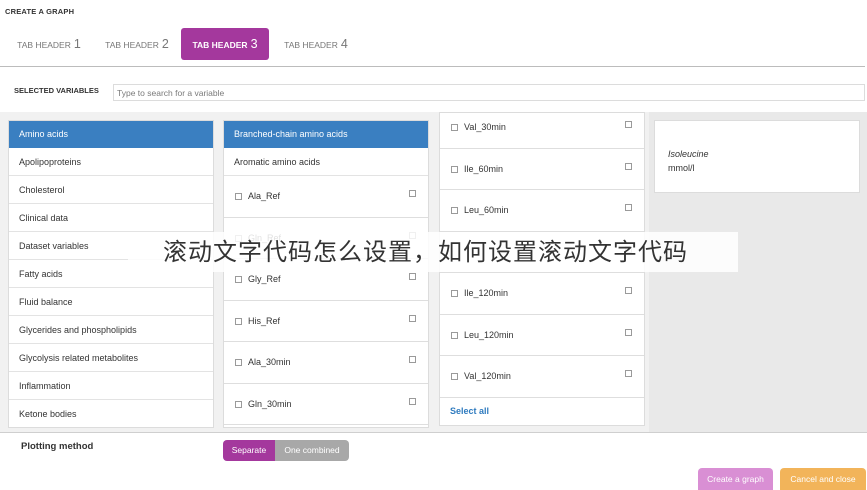 The height and width of the screenshot is (490, 867). What do you see at coordinates (326, 363) in the screenshot?
I see `variable-row: Ala_30min` at bounding box center [326, 363].